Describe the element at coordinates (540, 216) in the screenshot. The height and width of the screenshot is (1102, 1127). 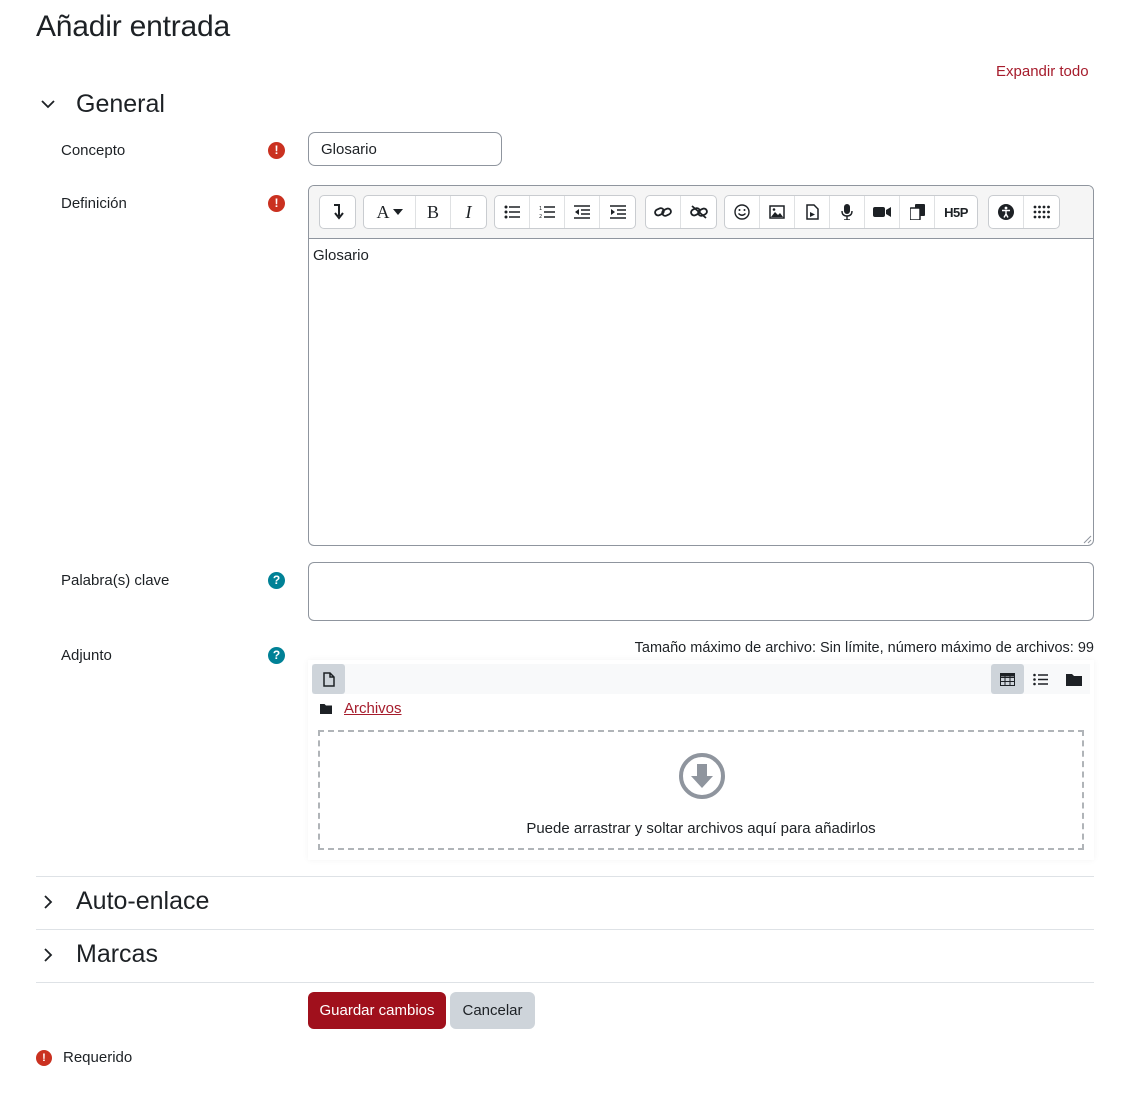
I see `svg-text: 2` at that location.